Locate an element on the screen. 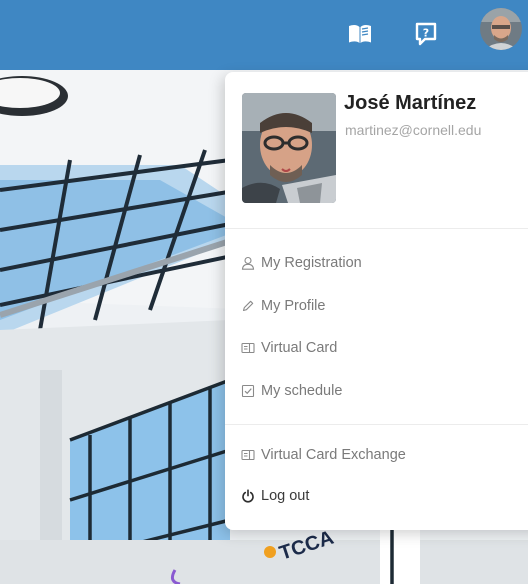  menu-item-label: My Profile is located at coordinates (293, 306).